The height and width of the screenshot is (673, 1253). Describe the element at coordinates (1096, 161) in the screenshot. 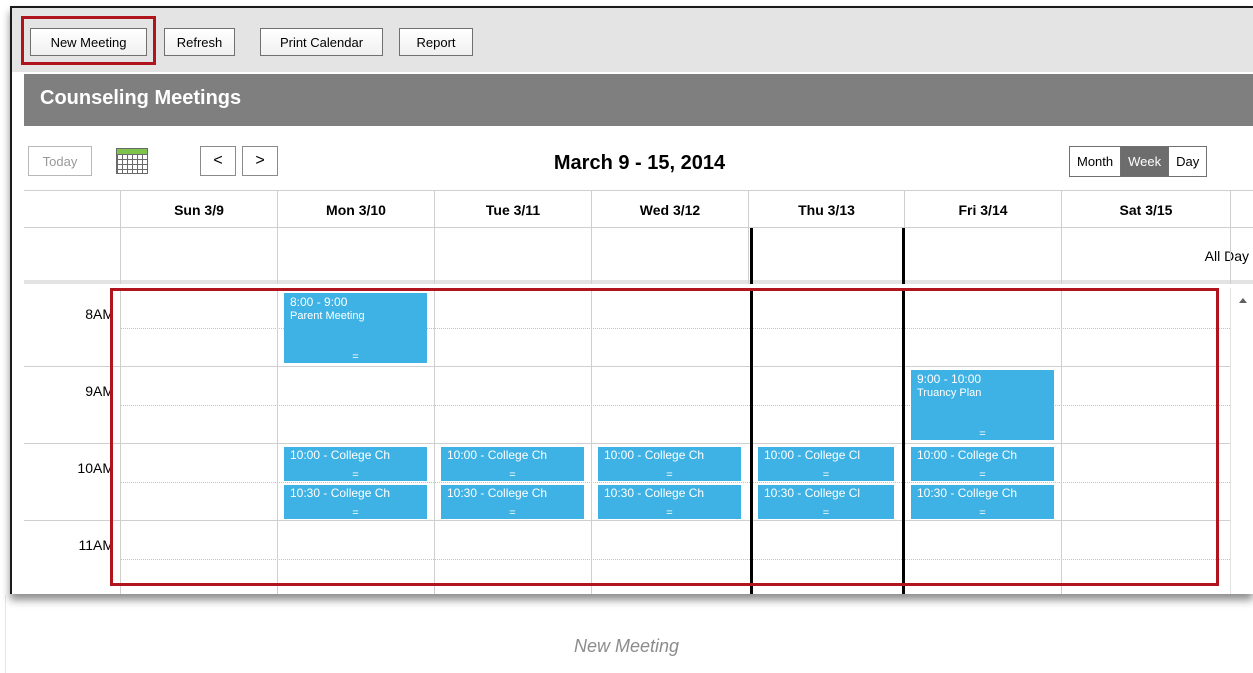

I see `month-view-button: Month` at that location.